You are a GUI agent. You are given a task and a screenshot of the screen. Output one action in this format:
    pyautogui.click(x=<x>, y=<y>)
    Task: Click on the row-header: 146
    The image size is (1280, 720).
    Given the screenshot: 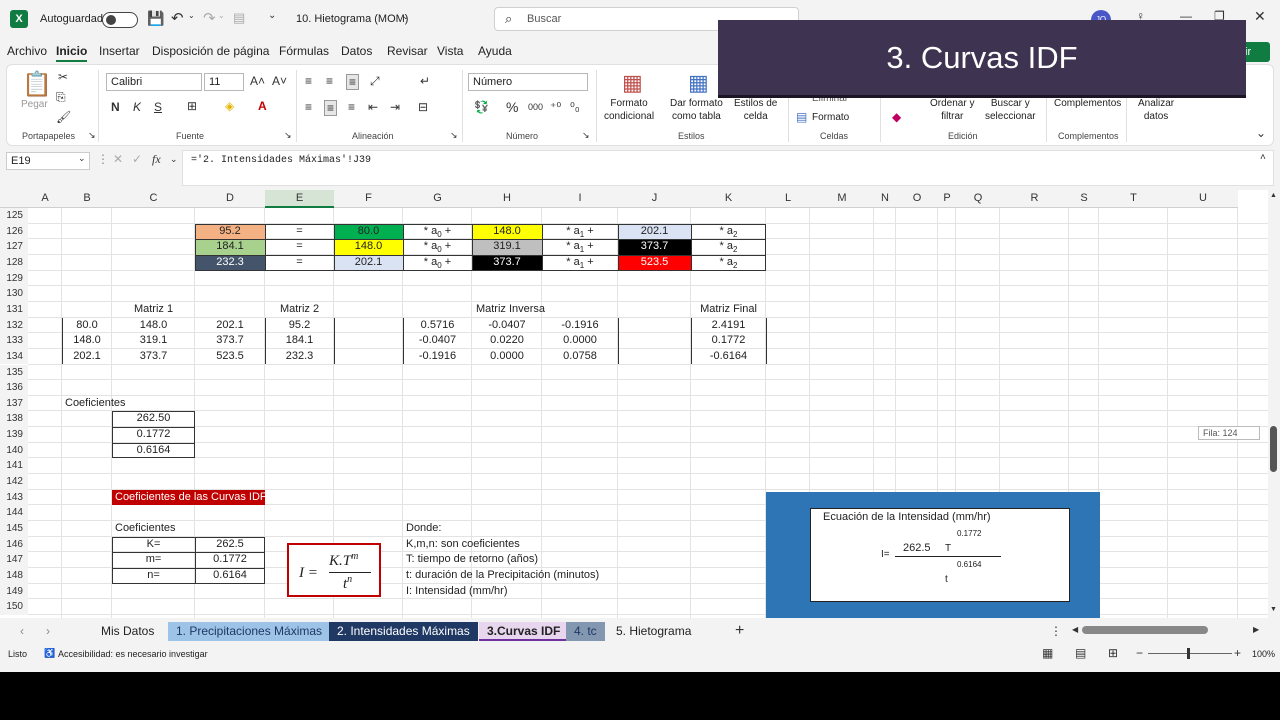 What is the action you would take?
    pyautogui.click(x=14, y=544)
    